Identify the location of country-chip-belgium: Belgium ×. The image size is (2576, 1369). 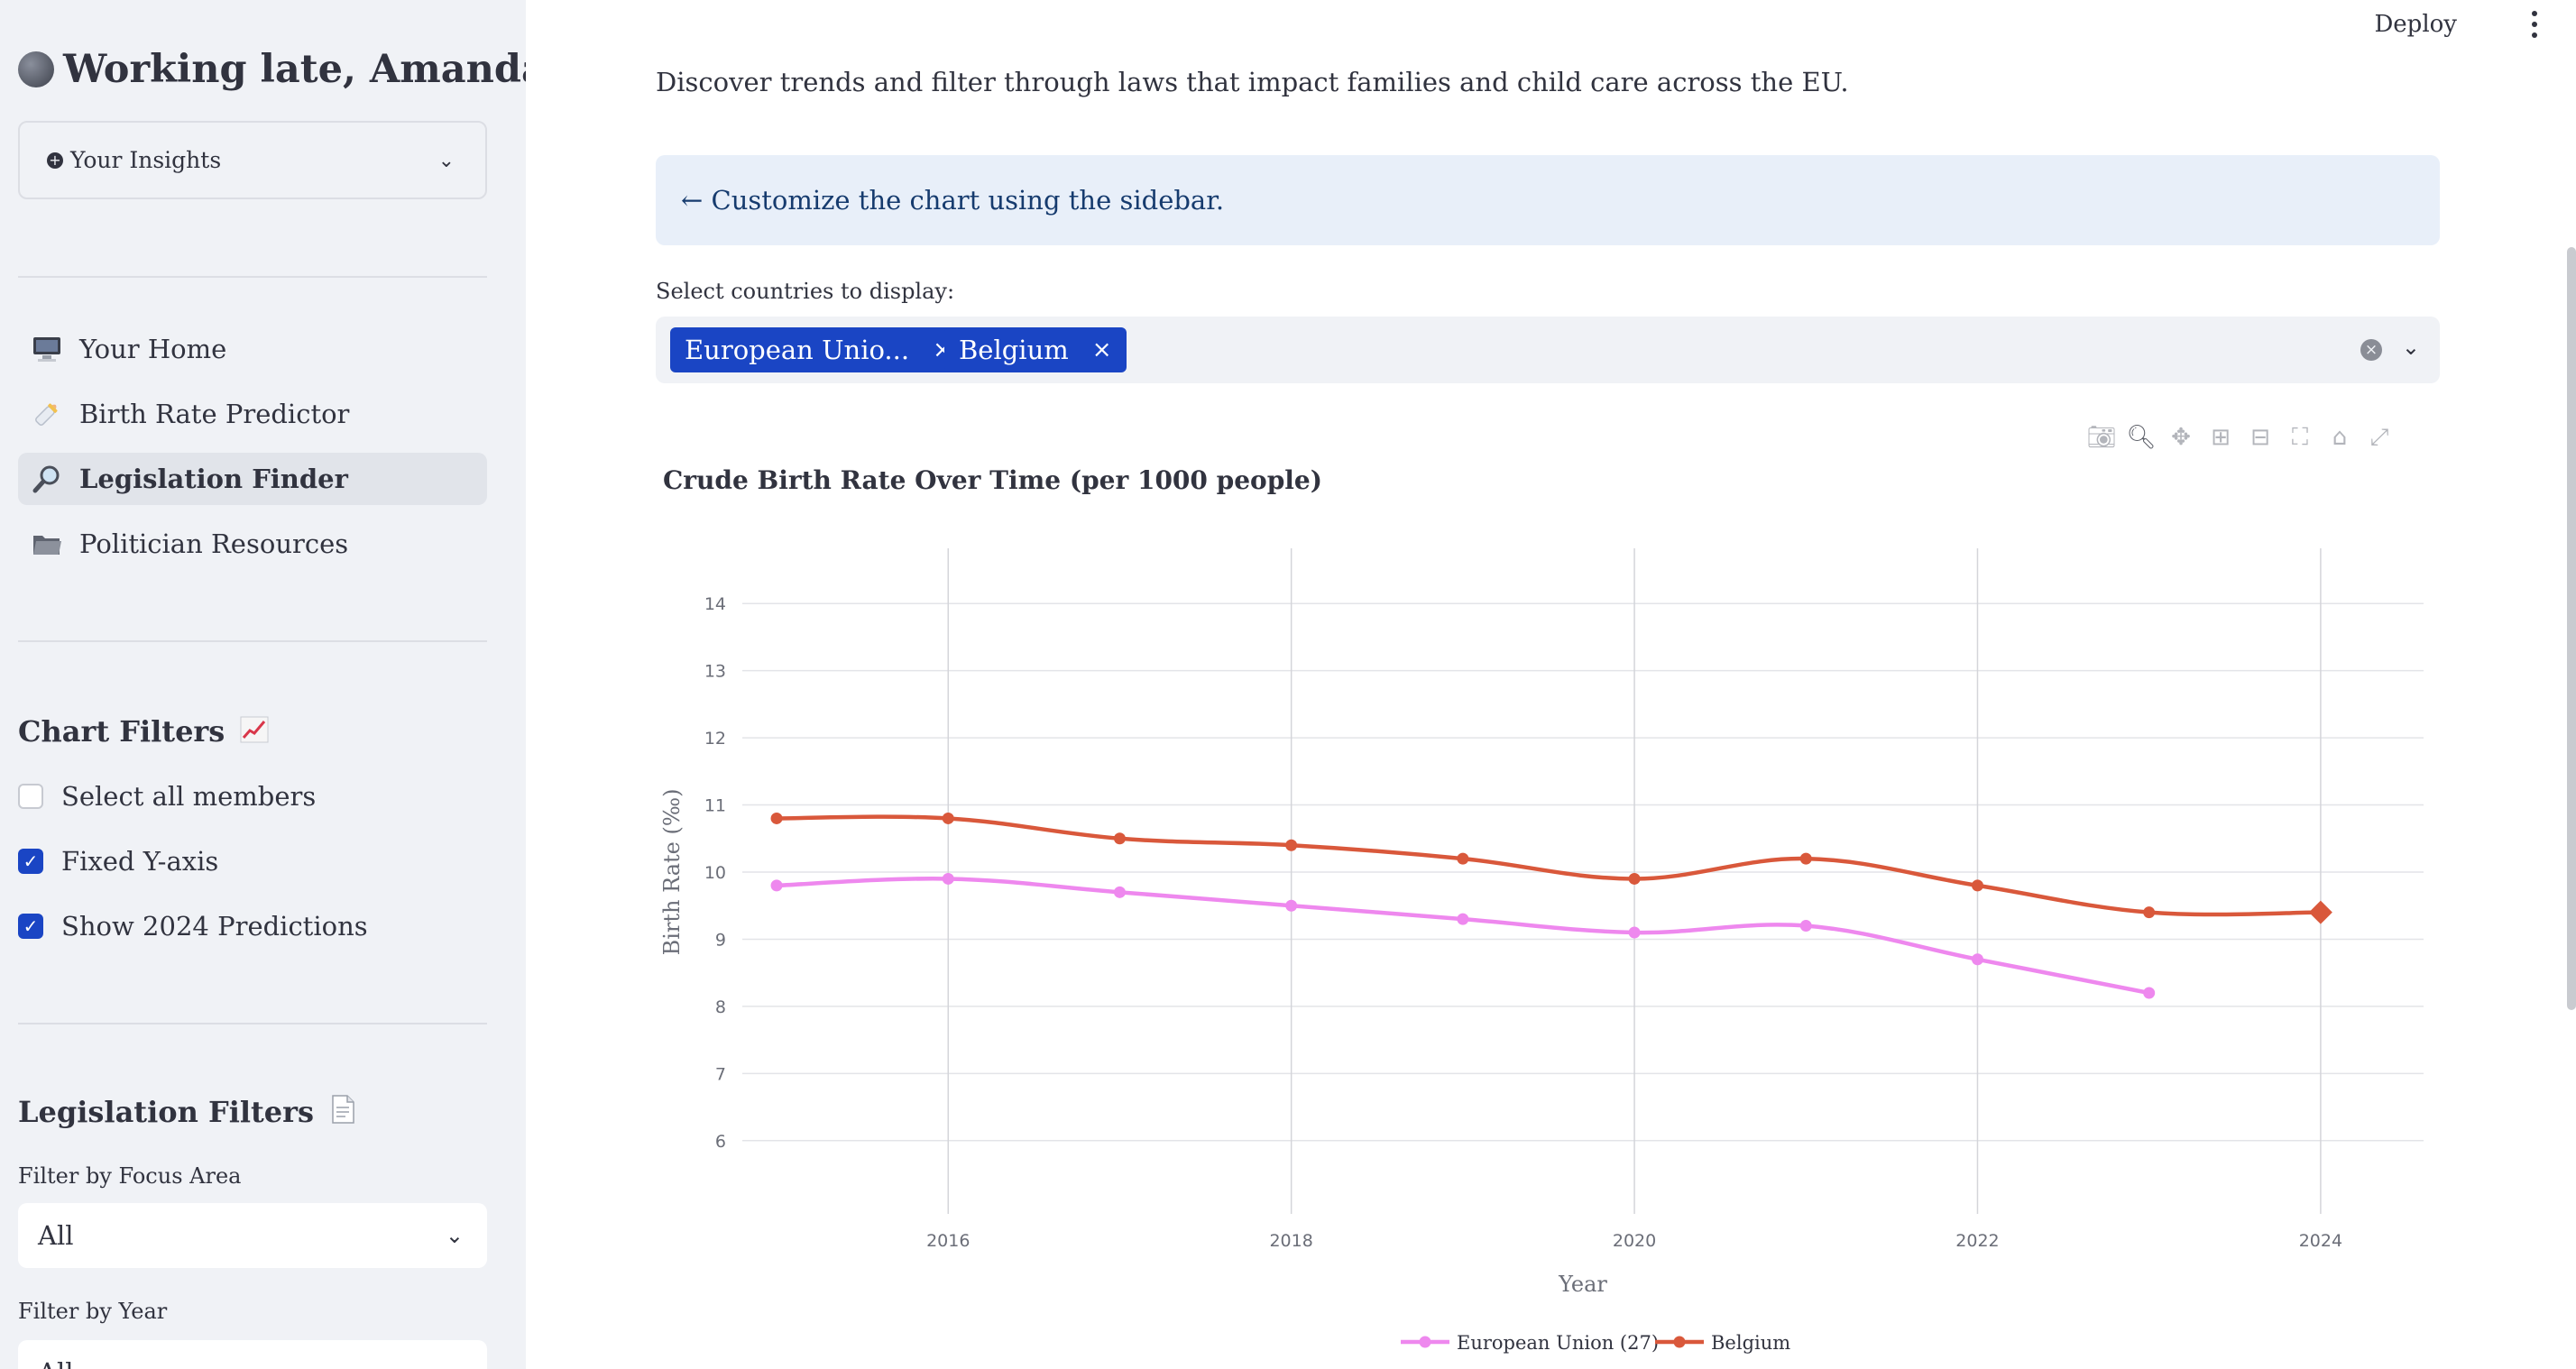
(1035, 349).